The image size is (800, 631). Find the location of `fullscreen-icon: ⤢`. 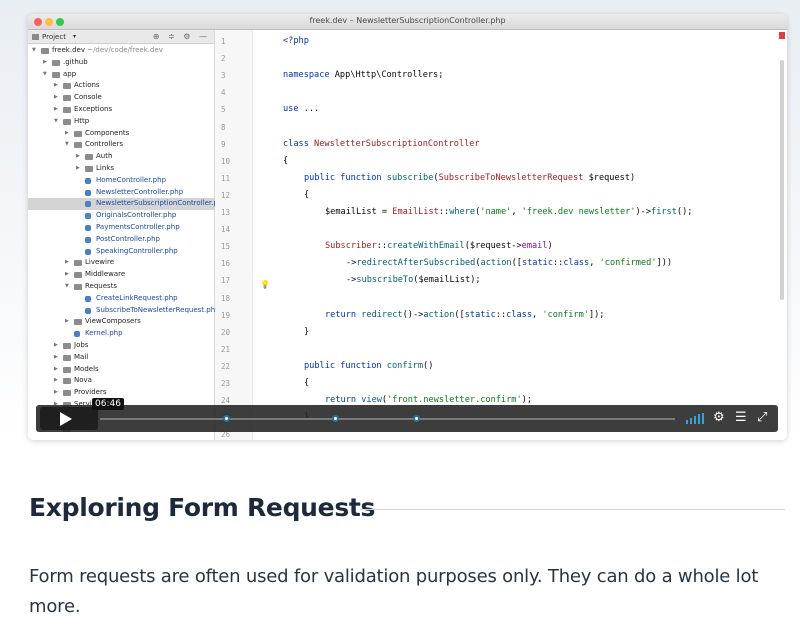

fullscreen-icon: ⤢ is located at coordinates (762, 418).